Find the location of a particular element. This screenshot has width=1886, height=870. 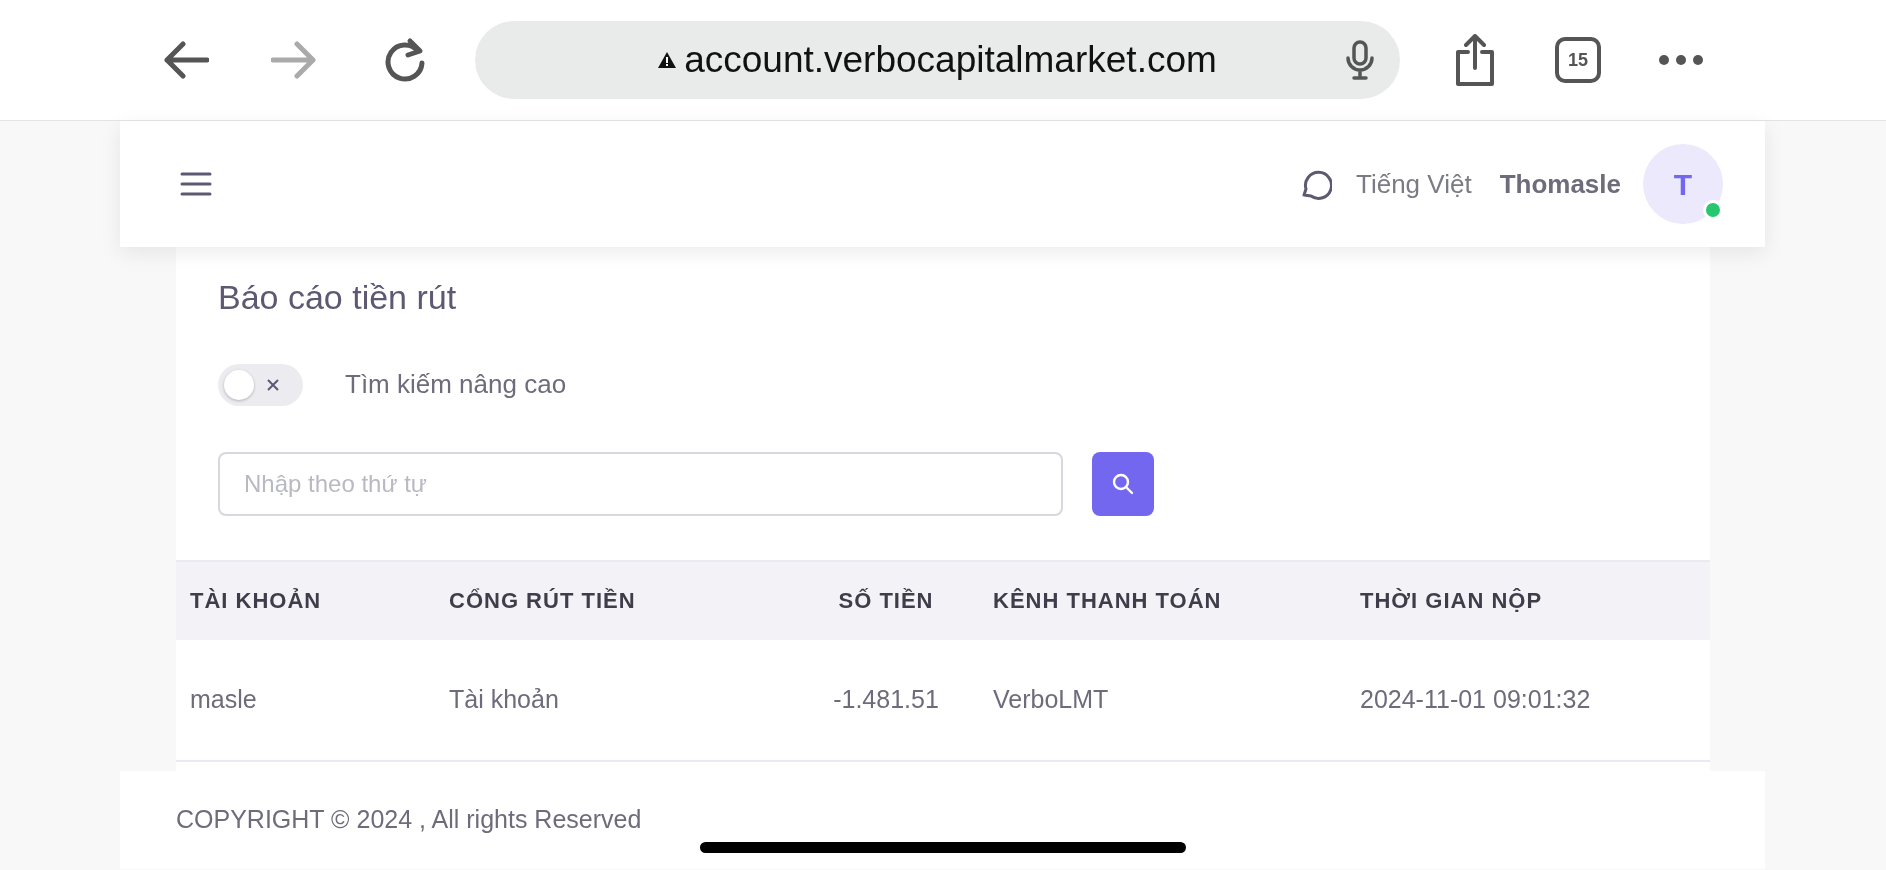

table-cell: masle is located at coordinates (223, 699).